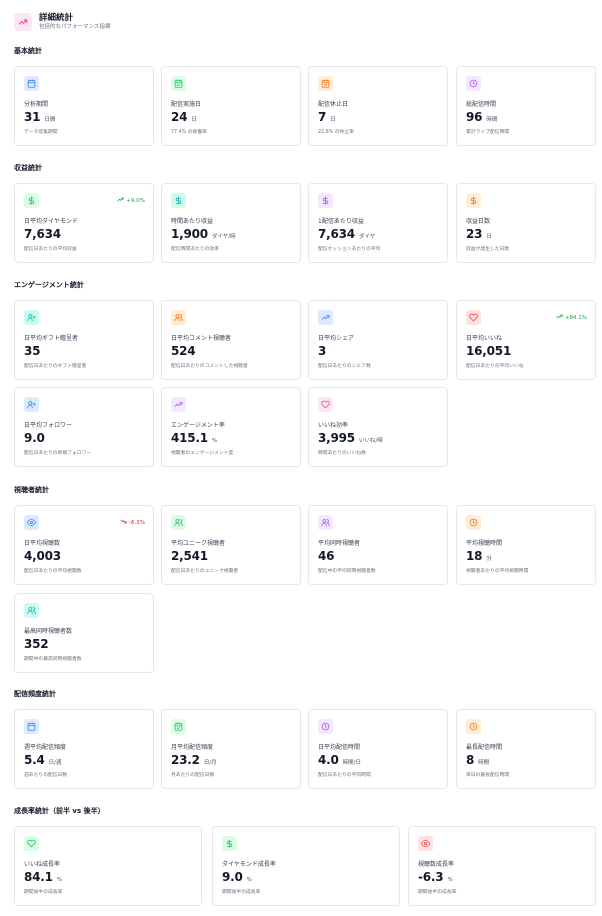 The height and width of the screenshot is (916, 602). I want to click on trend-badge: +84.1%, so click(571, 317).